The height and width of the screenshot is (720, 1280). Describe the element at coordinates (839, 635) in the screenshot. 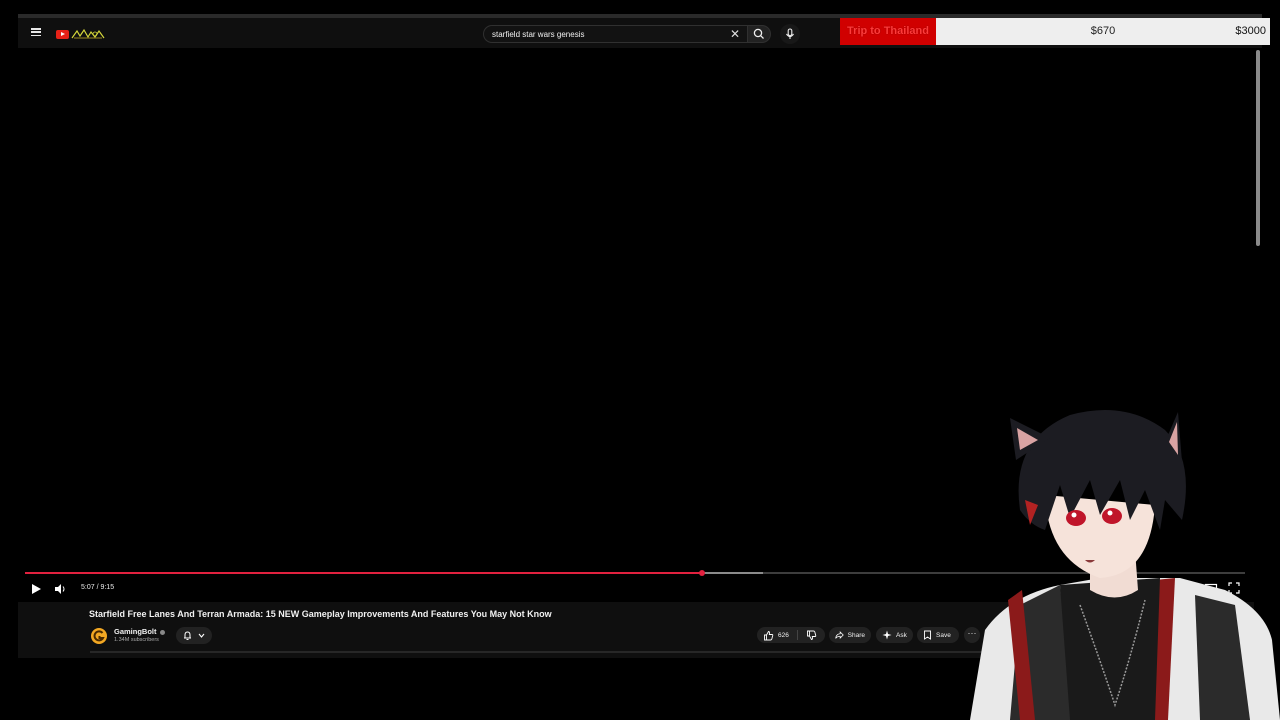

I see `share-icon` at that location.